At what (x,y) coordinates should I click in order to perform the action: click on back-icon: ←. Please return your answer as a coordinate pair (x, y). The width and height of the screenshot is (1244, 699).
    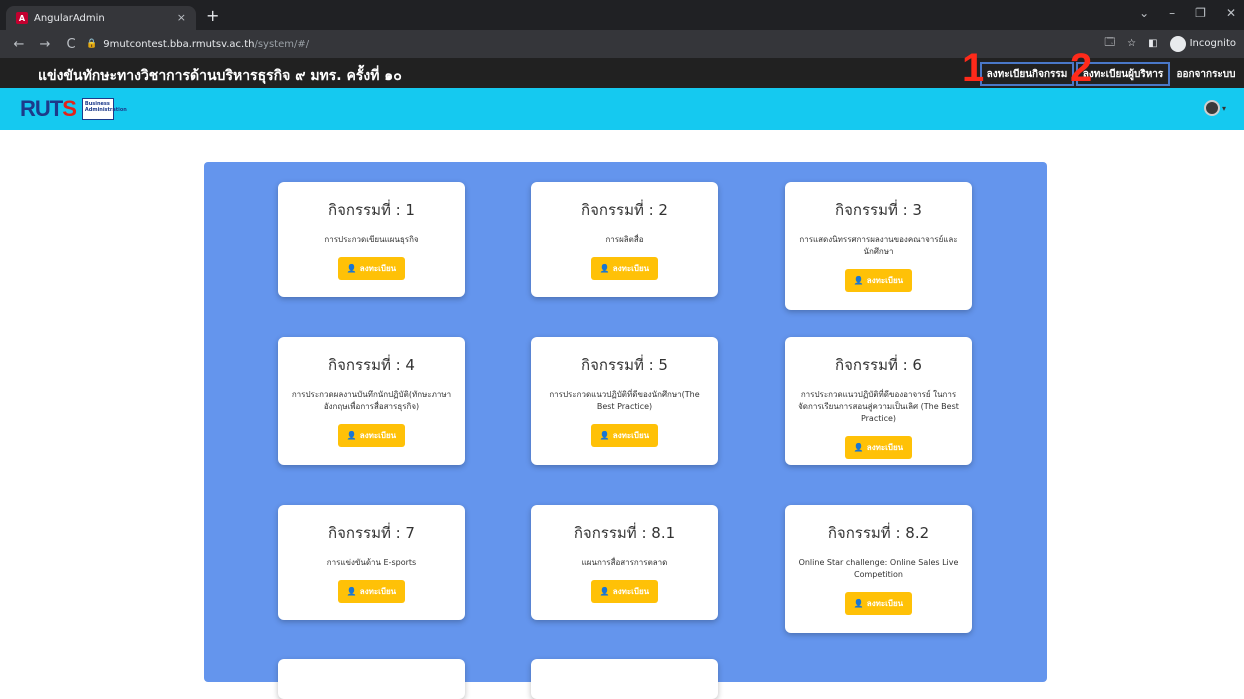
    Looking at the image, I should click on (19, 44).